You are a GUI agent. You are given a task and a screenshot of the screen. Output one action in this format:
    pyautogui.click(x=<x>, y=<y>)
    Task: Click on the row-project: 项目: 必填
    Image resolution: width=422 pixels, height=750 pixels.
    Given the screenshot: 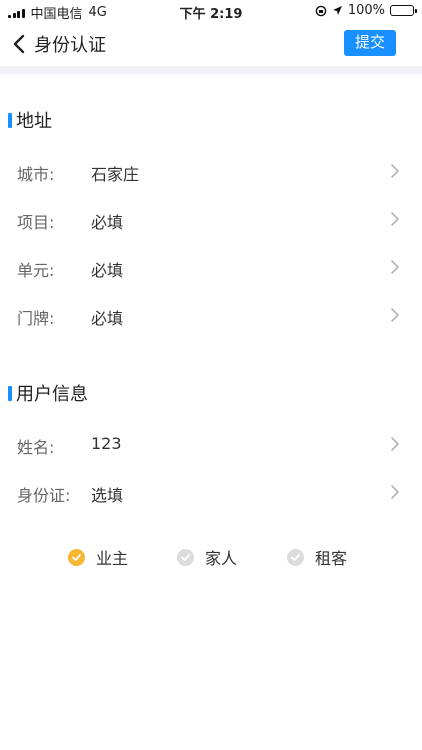 What is the action you would take?
    pyautogui.click(x=211, y=220)
    